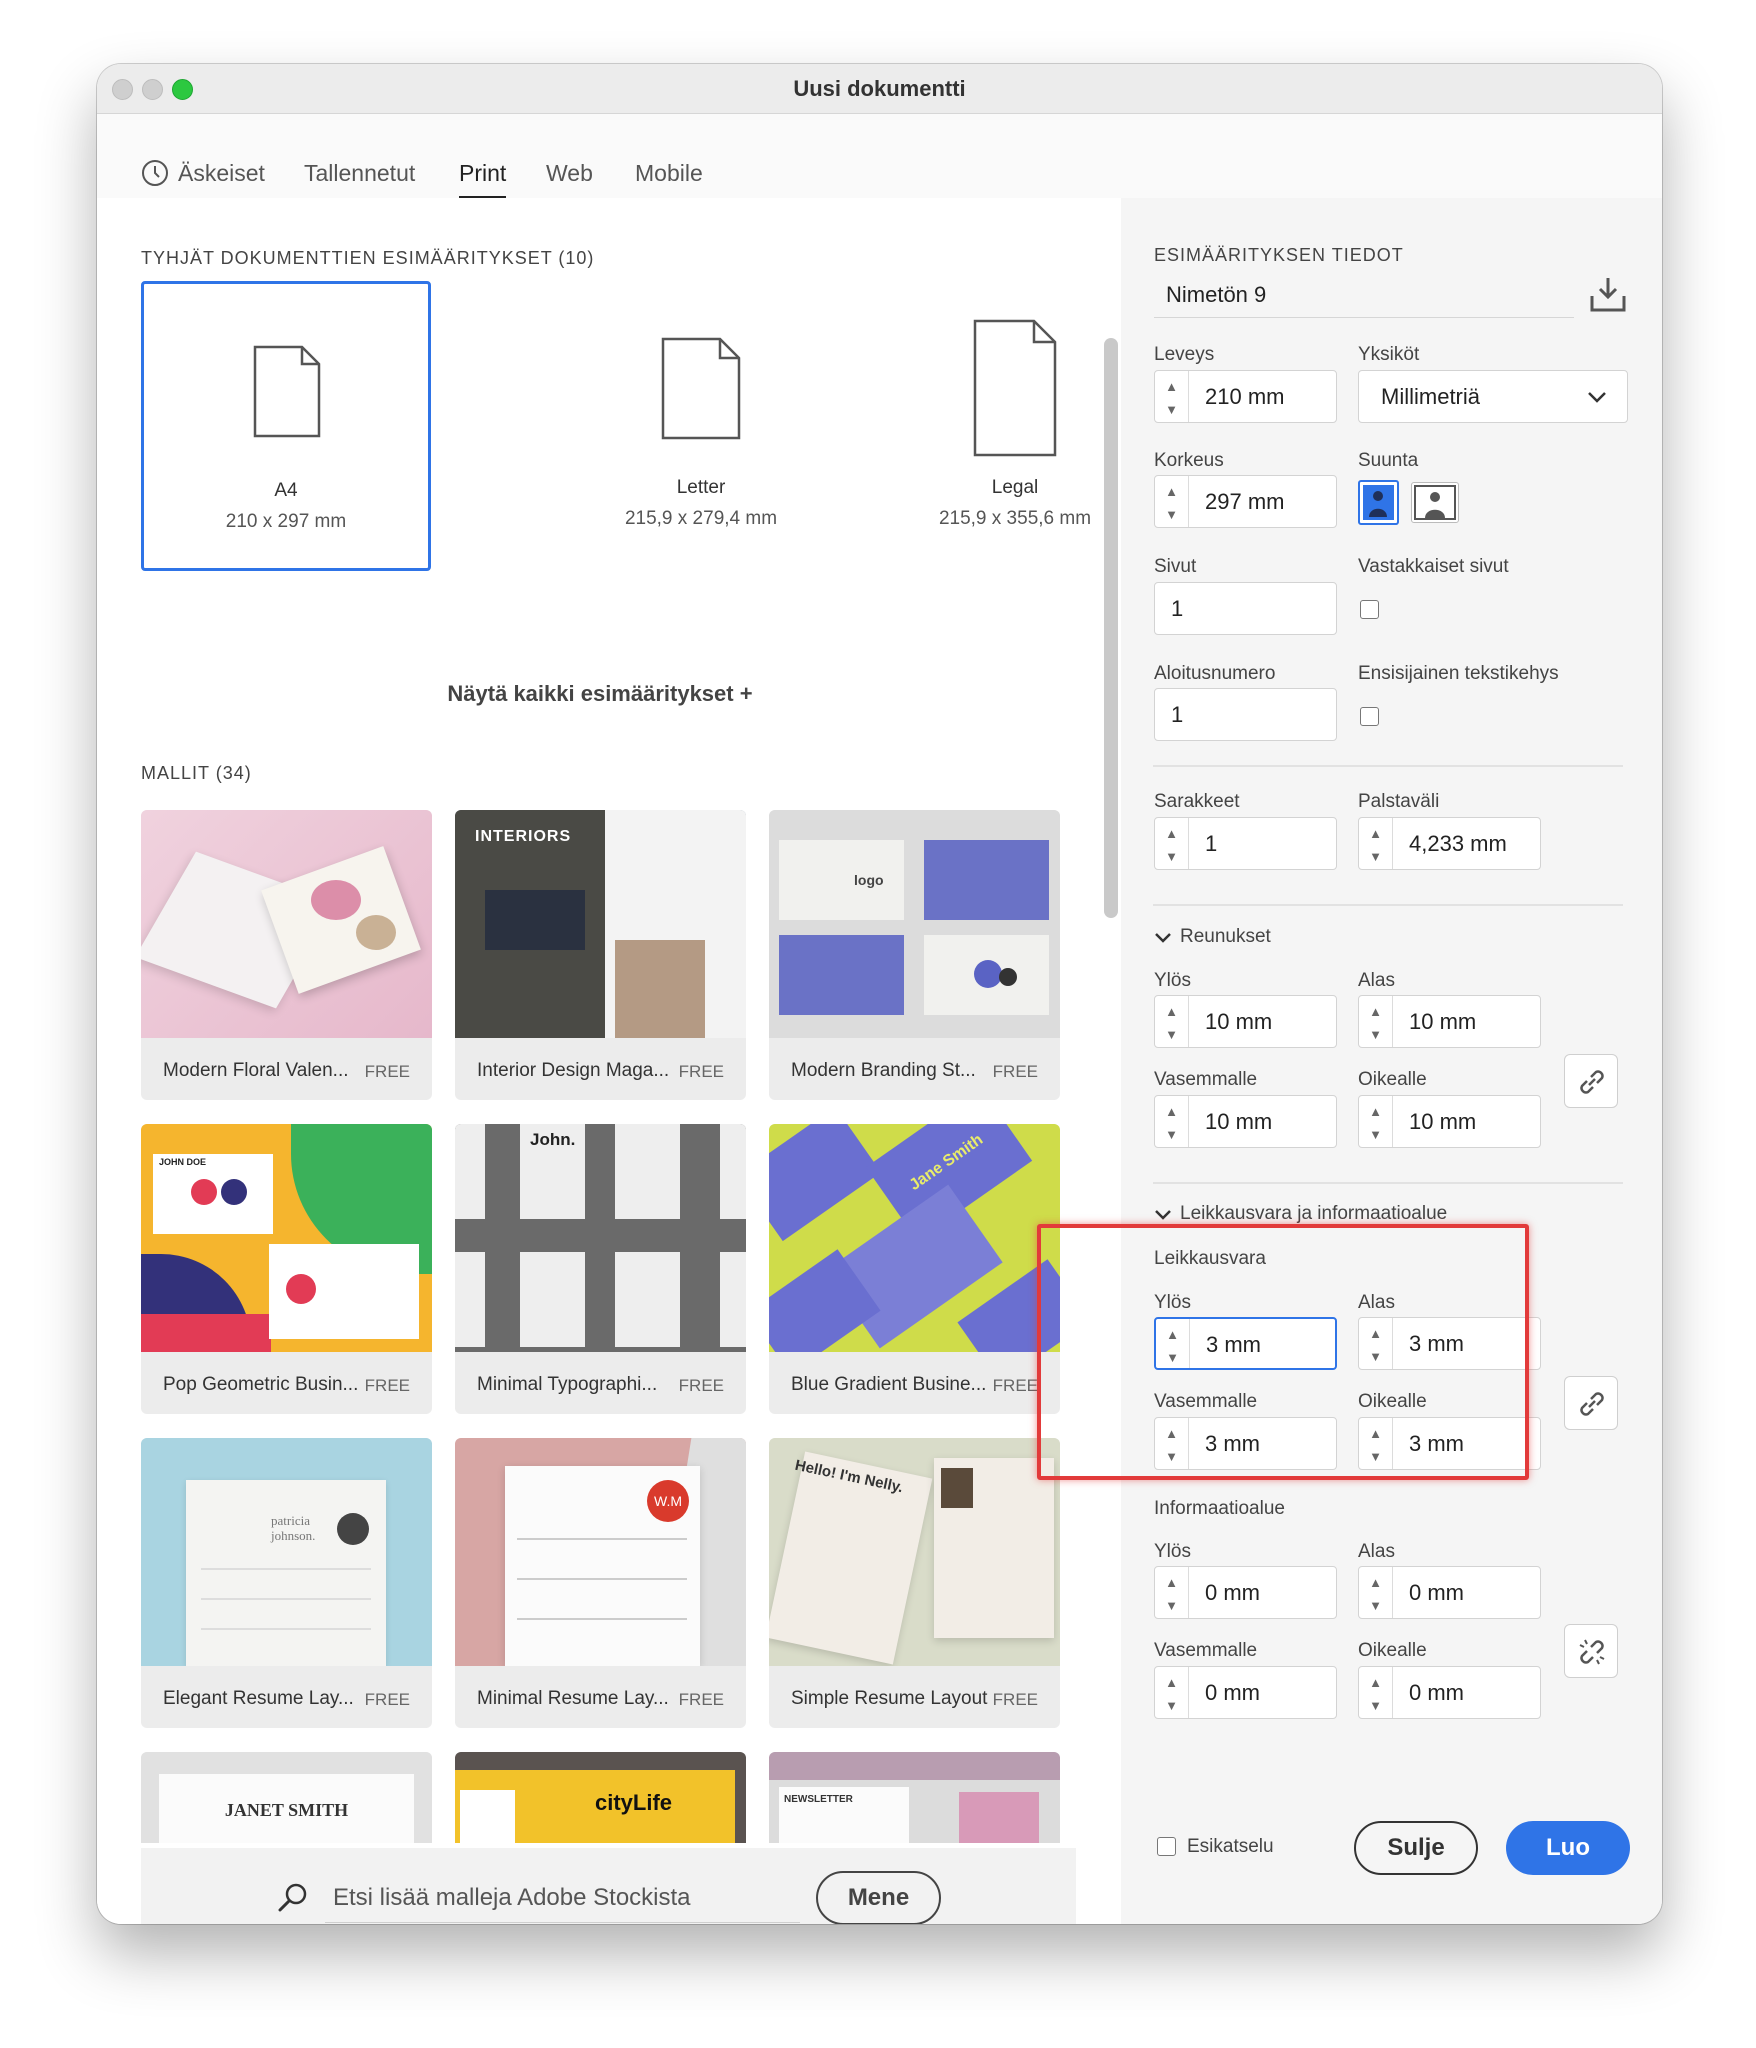 The width and height of the screenshot is (1756, 2048). What do you see at coordinates (1449, 1592) in the screenshot?
I see `slug-bottom-field: ▲ ▼ 0 mm` at bounding box center [1449, 1592].